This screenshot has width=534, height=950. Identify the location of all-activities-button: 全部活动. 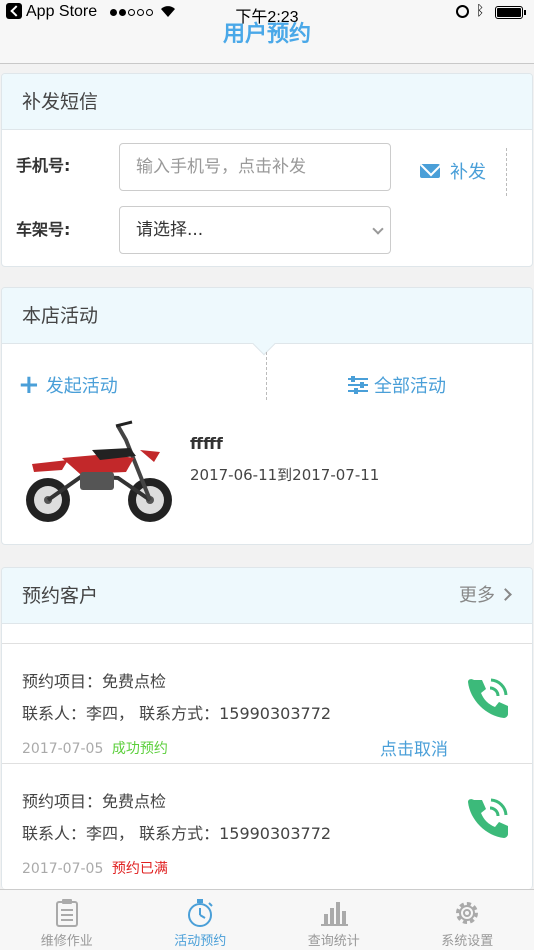
(397, 385).